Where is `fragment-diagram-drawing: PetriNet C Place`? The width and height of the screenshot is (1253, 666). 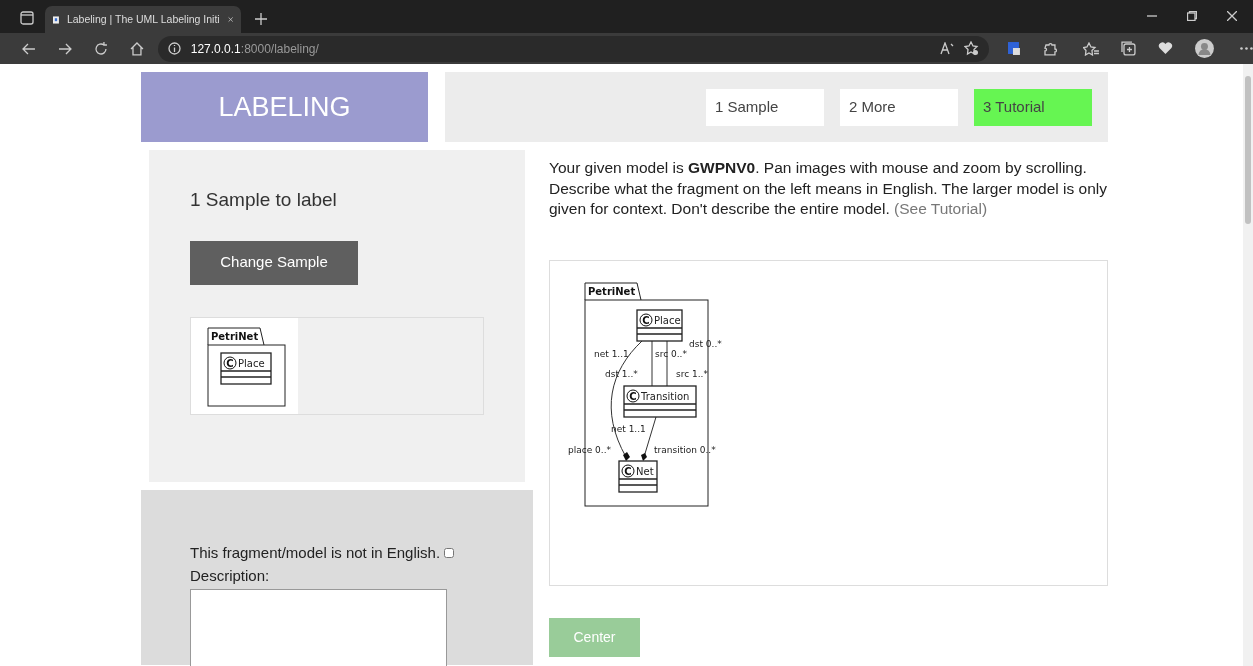
fragment-diagram-drawing: PetriNet C Place is located at coordinates (244, 365).